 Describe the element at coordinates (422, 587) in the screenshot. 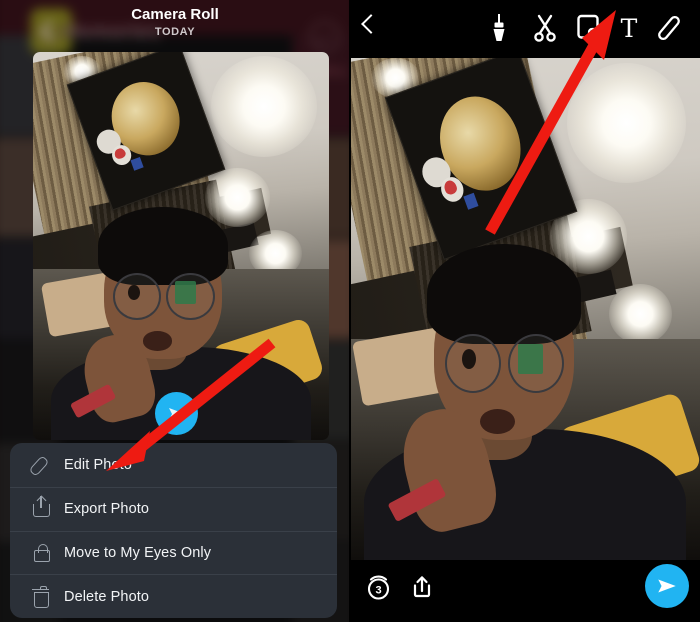

I see `export-icon` at that location.